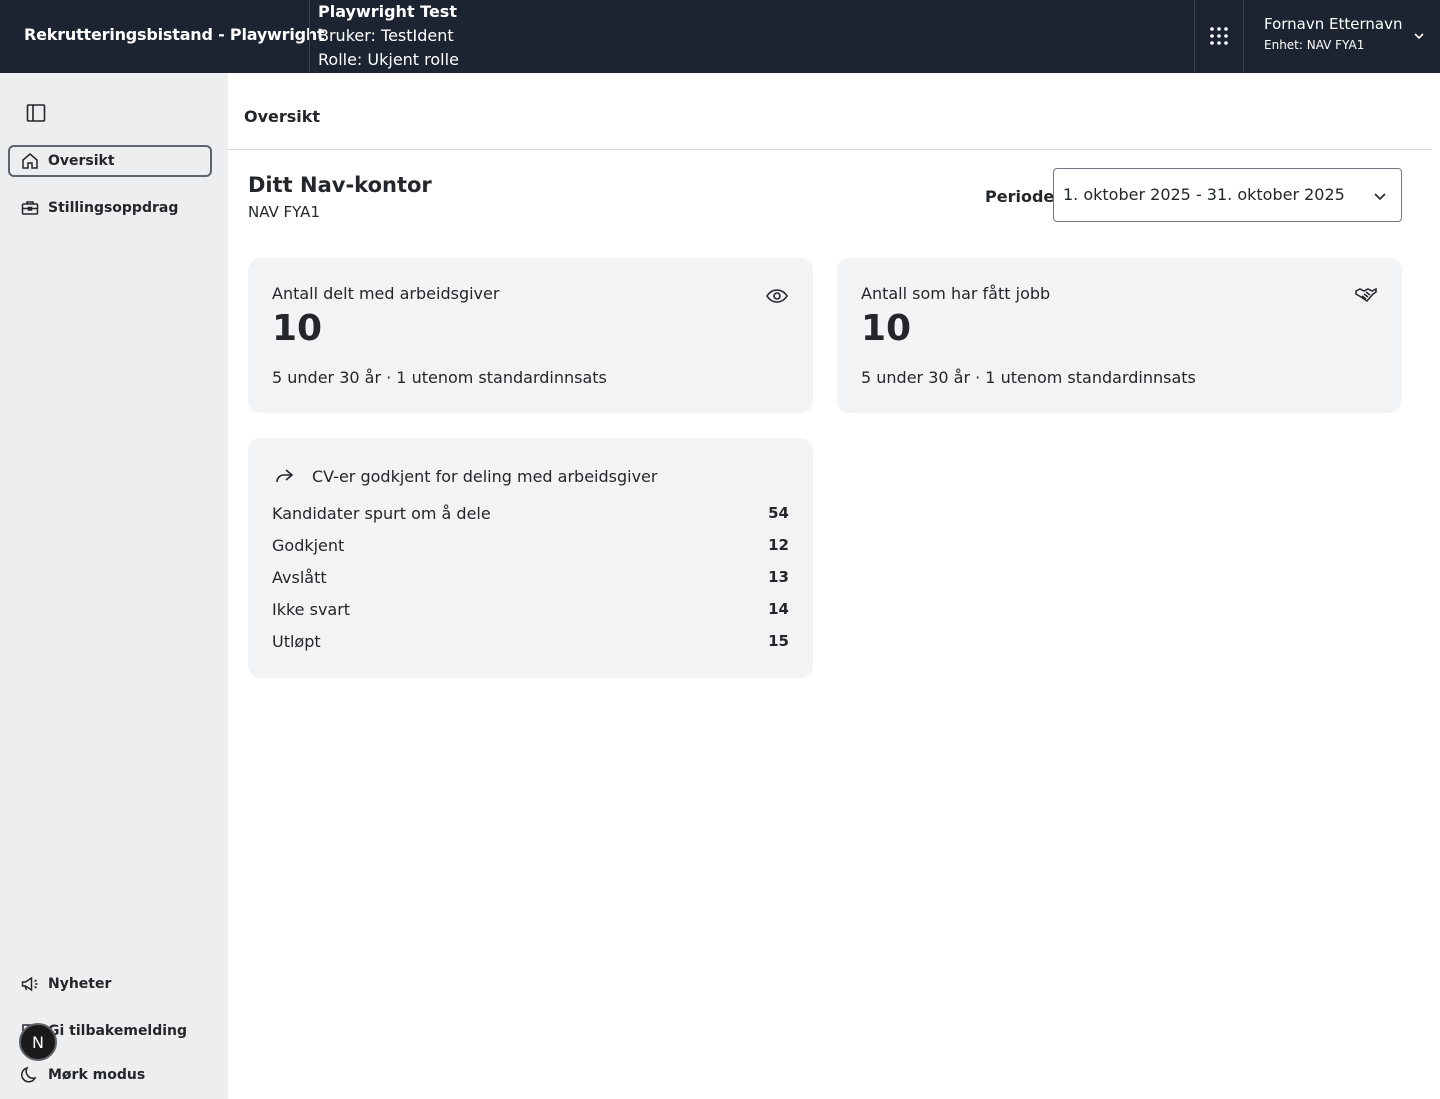 This screenshot has width=1440, height=1099. What do you see at coordinates (285, 476) in the screenshot?
I see `share-arrow-icon` at bounding box center [285, 476].